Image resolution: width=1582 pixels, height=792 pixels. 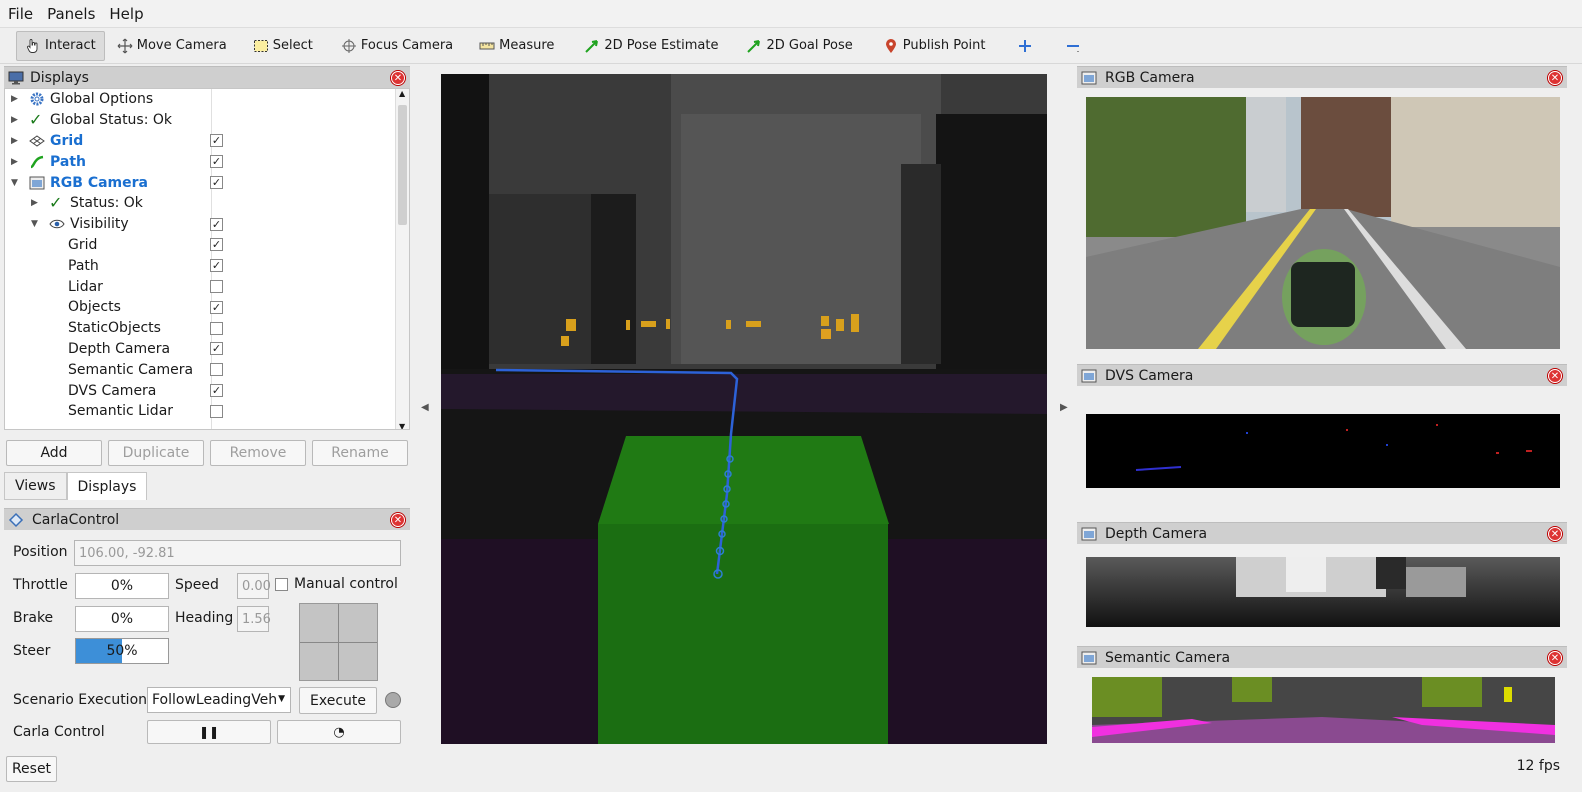 What do you see at coordinates (754, 46) in the screenshot?
I see `goal-arrow-icon` at bounding box center [754, 46].